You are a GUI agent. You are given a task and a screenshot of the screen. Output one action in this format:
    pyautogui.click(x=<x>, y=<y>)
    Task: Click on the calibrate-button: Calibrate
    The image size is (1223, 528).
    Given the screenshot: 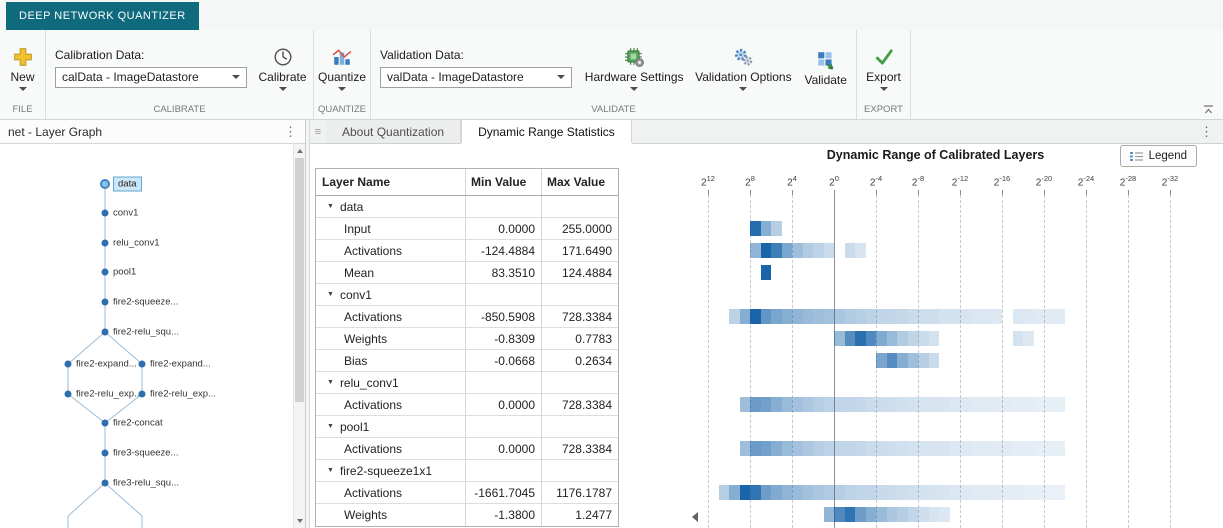 What is the action you would take?
    pyautogui.click(x=282, y=68)
    